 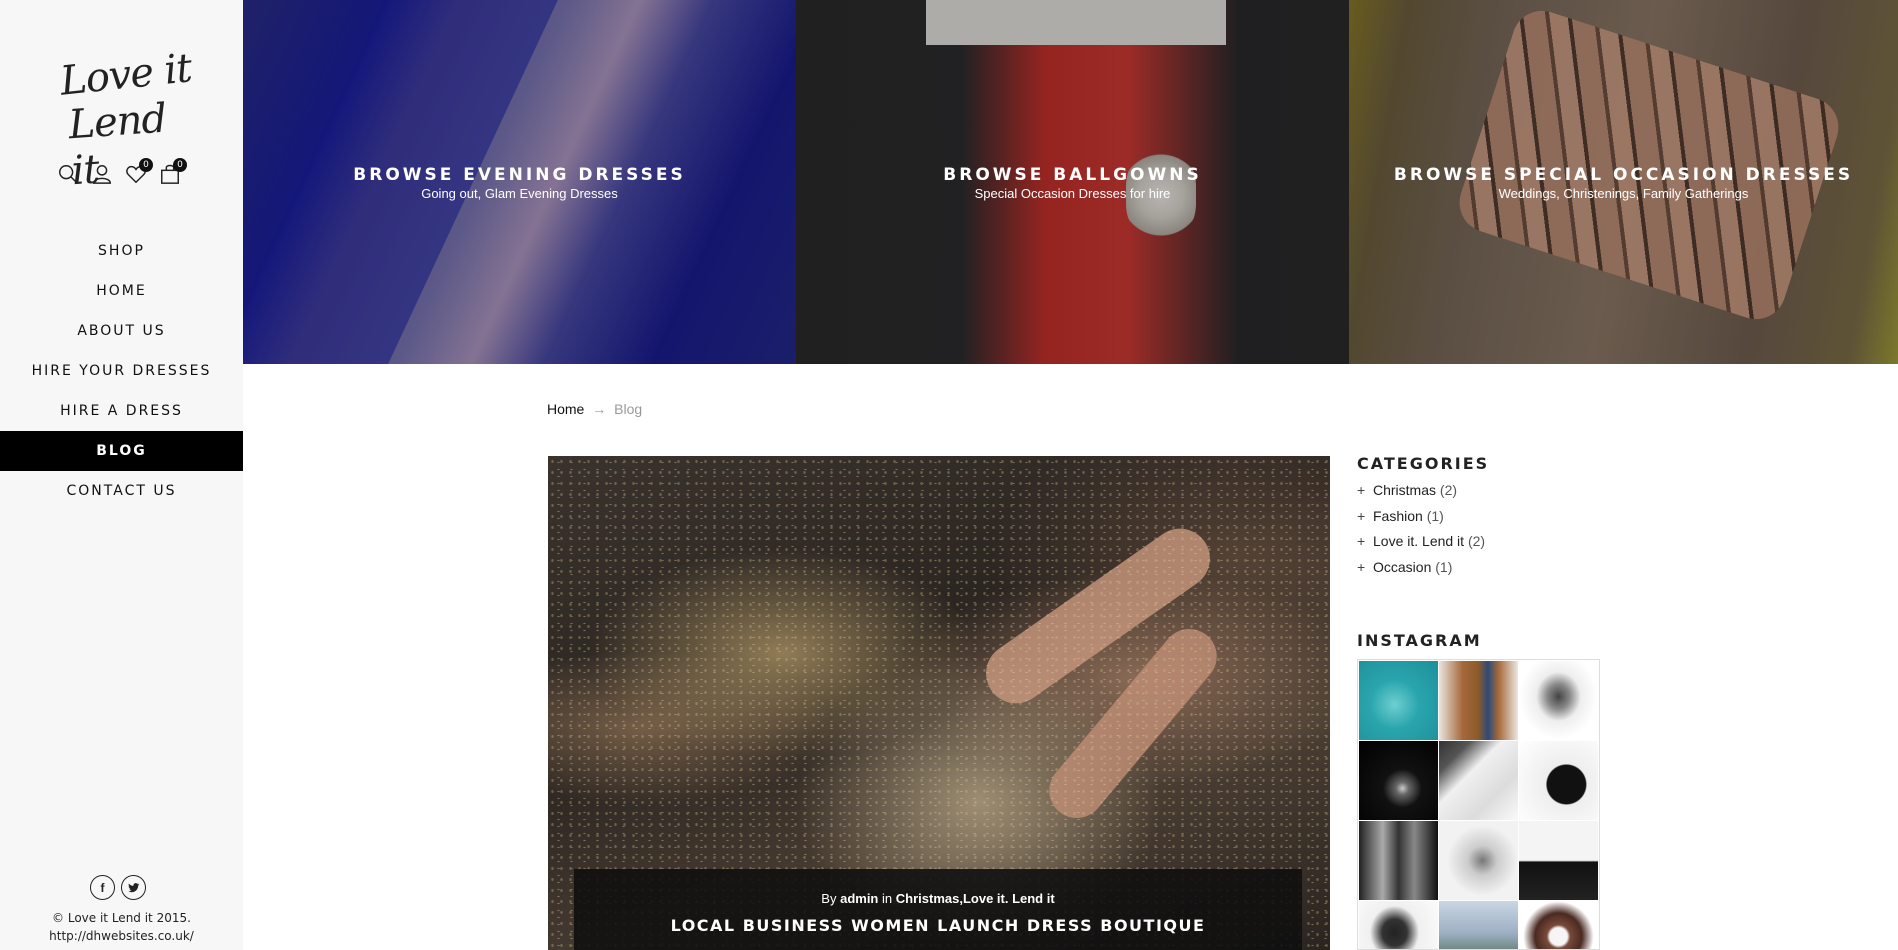 I want to click on category-item: + Occasion (1), so click(x=1421, y=572).